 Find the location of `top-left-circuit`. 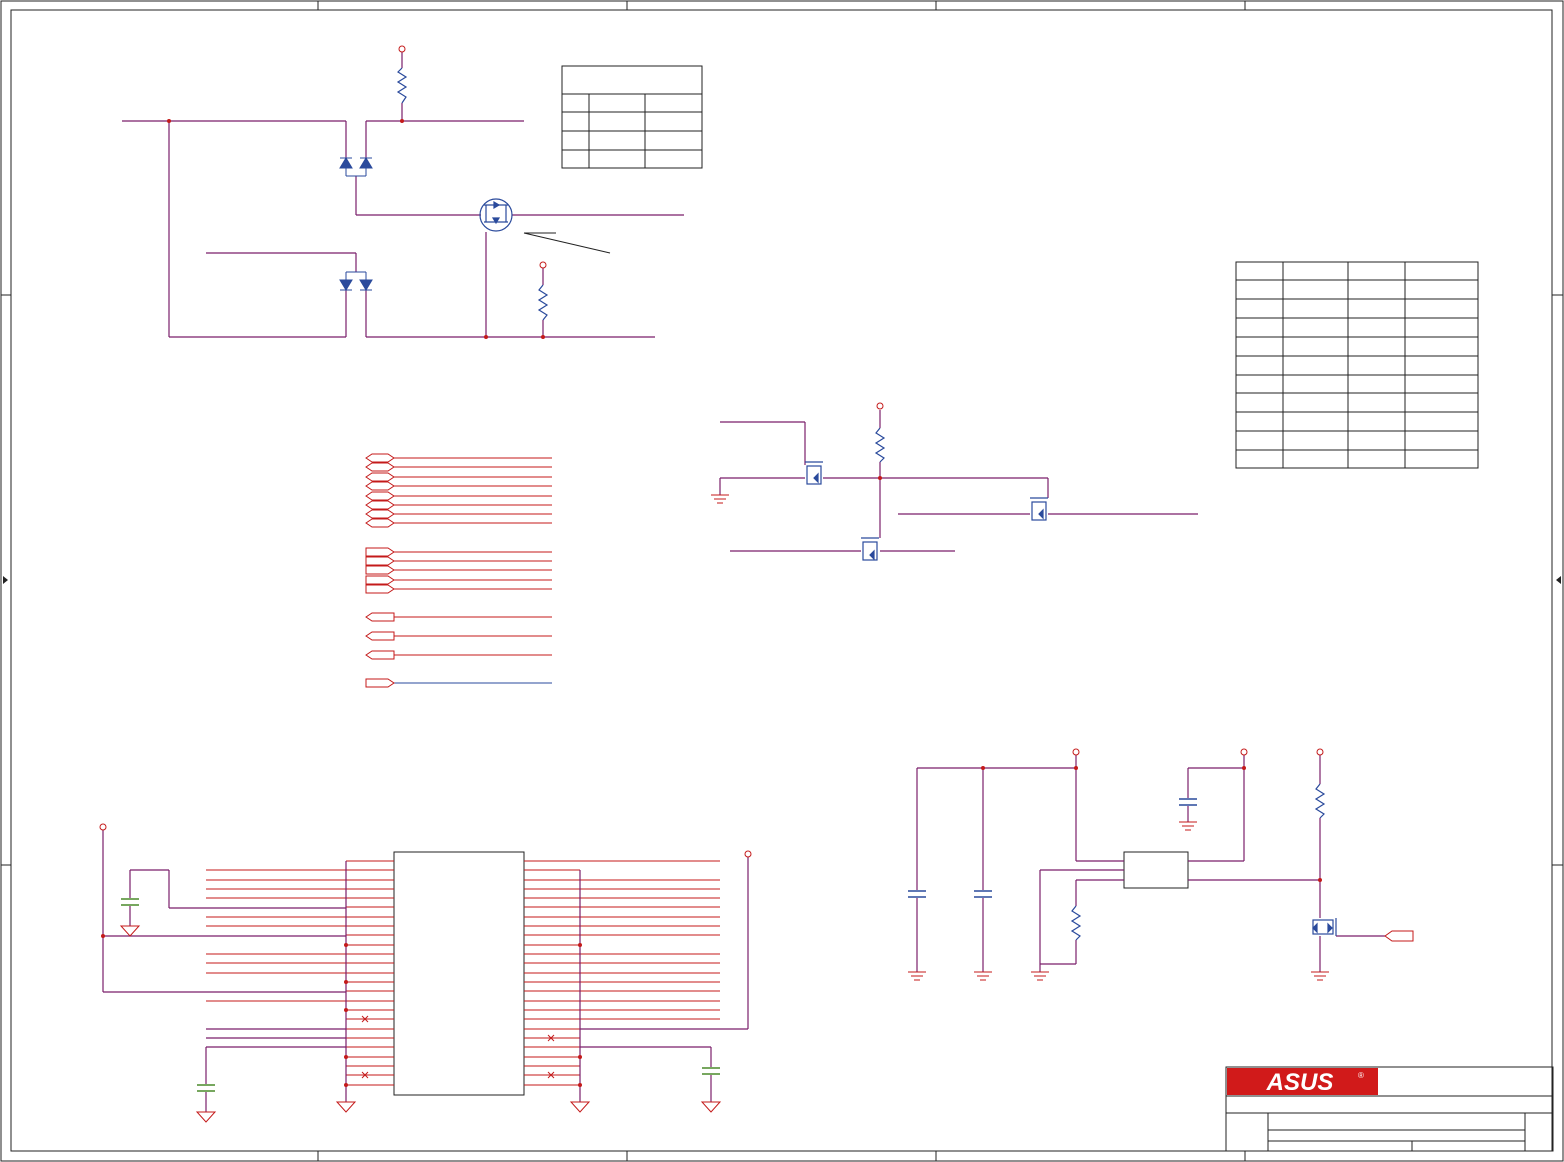

top-left-circuit is located at coordinates (403, 192).